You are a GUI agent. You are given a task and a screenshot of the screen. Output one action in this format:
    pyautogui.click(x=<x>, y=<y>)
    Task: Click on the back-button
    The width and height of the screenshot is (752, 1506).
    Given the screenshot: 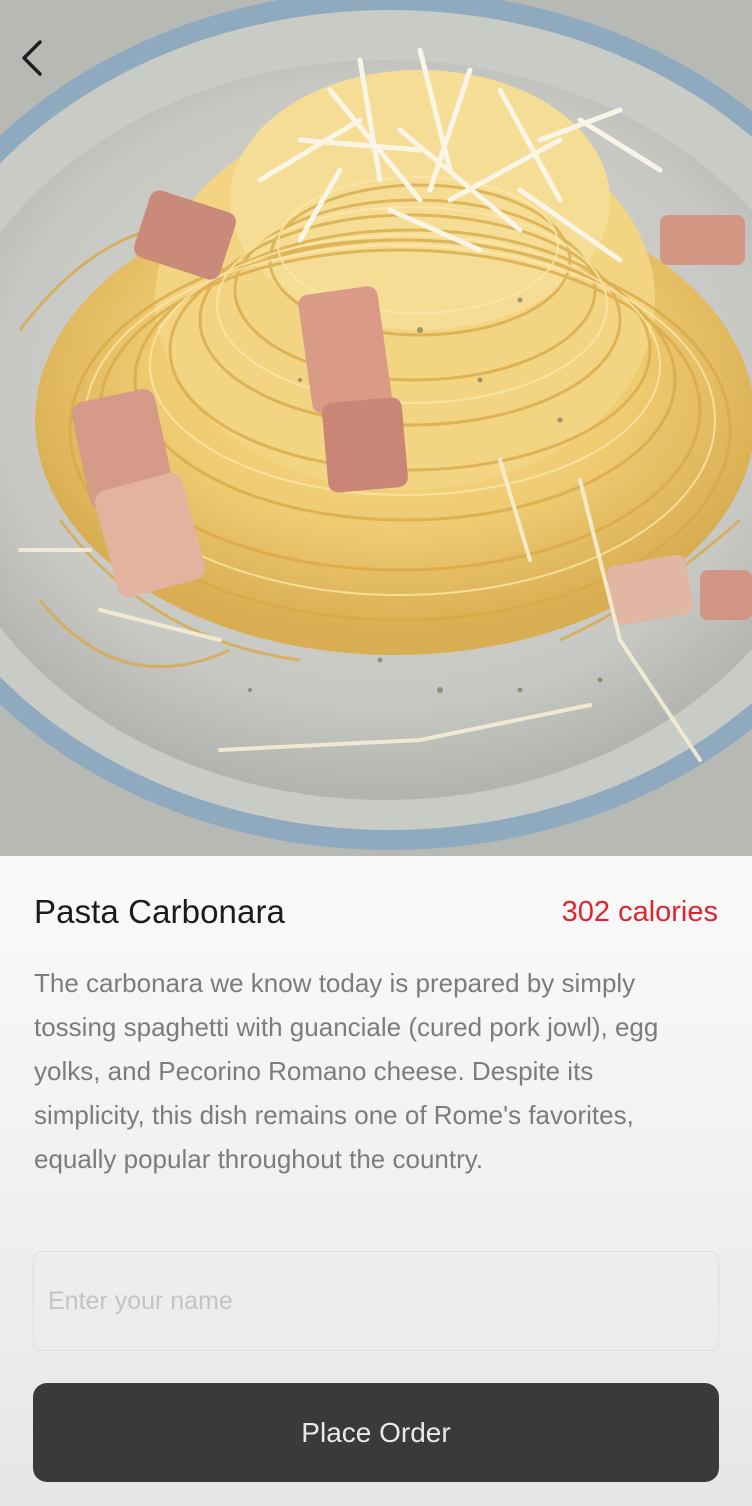 What is the action you would take?
    pyautogui.click(x=32, y=58)
    